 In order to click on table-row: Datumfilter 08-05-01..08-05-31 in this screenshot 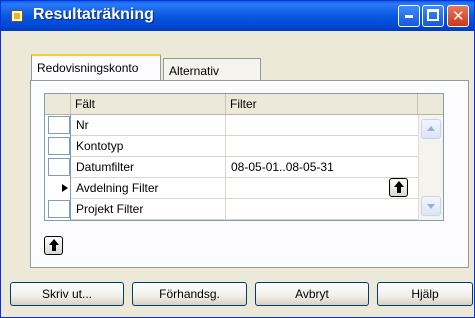, I will do `click(231, 167)`.